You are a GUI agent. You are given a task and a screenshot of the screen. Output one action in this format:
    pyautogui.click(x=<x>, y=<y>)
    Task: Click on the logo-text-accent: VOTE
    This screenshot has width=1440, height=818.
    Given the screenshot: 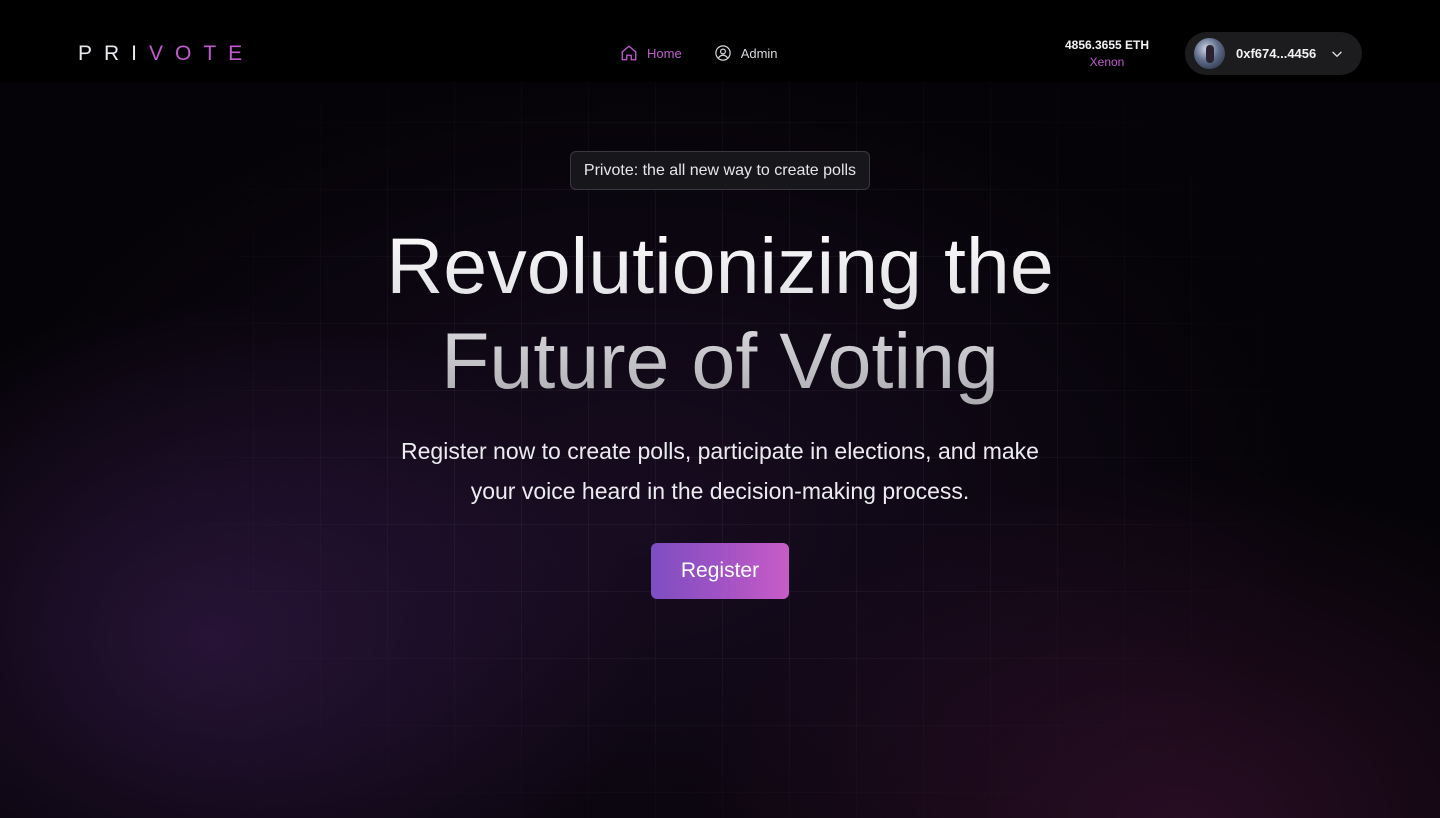 What is the action you would take?
    pyautogui.click(x=202, y=53)
    